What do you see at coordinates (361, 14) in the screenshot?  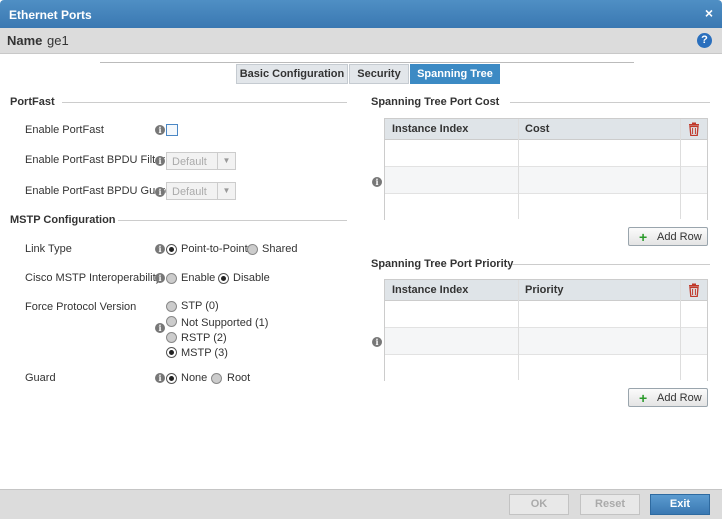 I see `window-titlebar: Ethernet Ports ×` at bounding box center [361, 14].